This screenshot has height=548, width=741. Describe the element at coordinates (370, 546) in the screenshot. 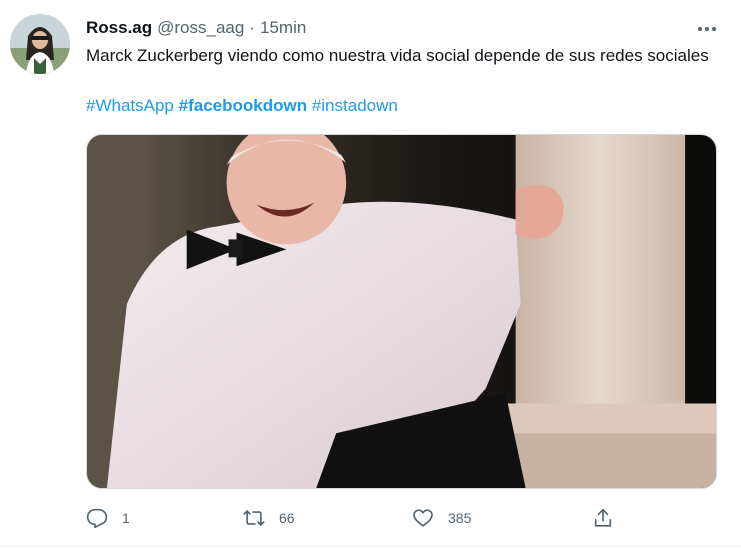

I see `divider` at that location.